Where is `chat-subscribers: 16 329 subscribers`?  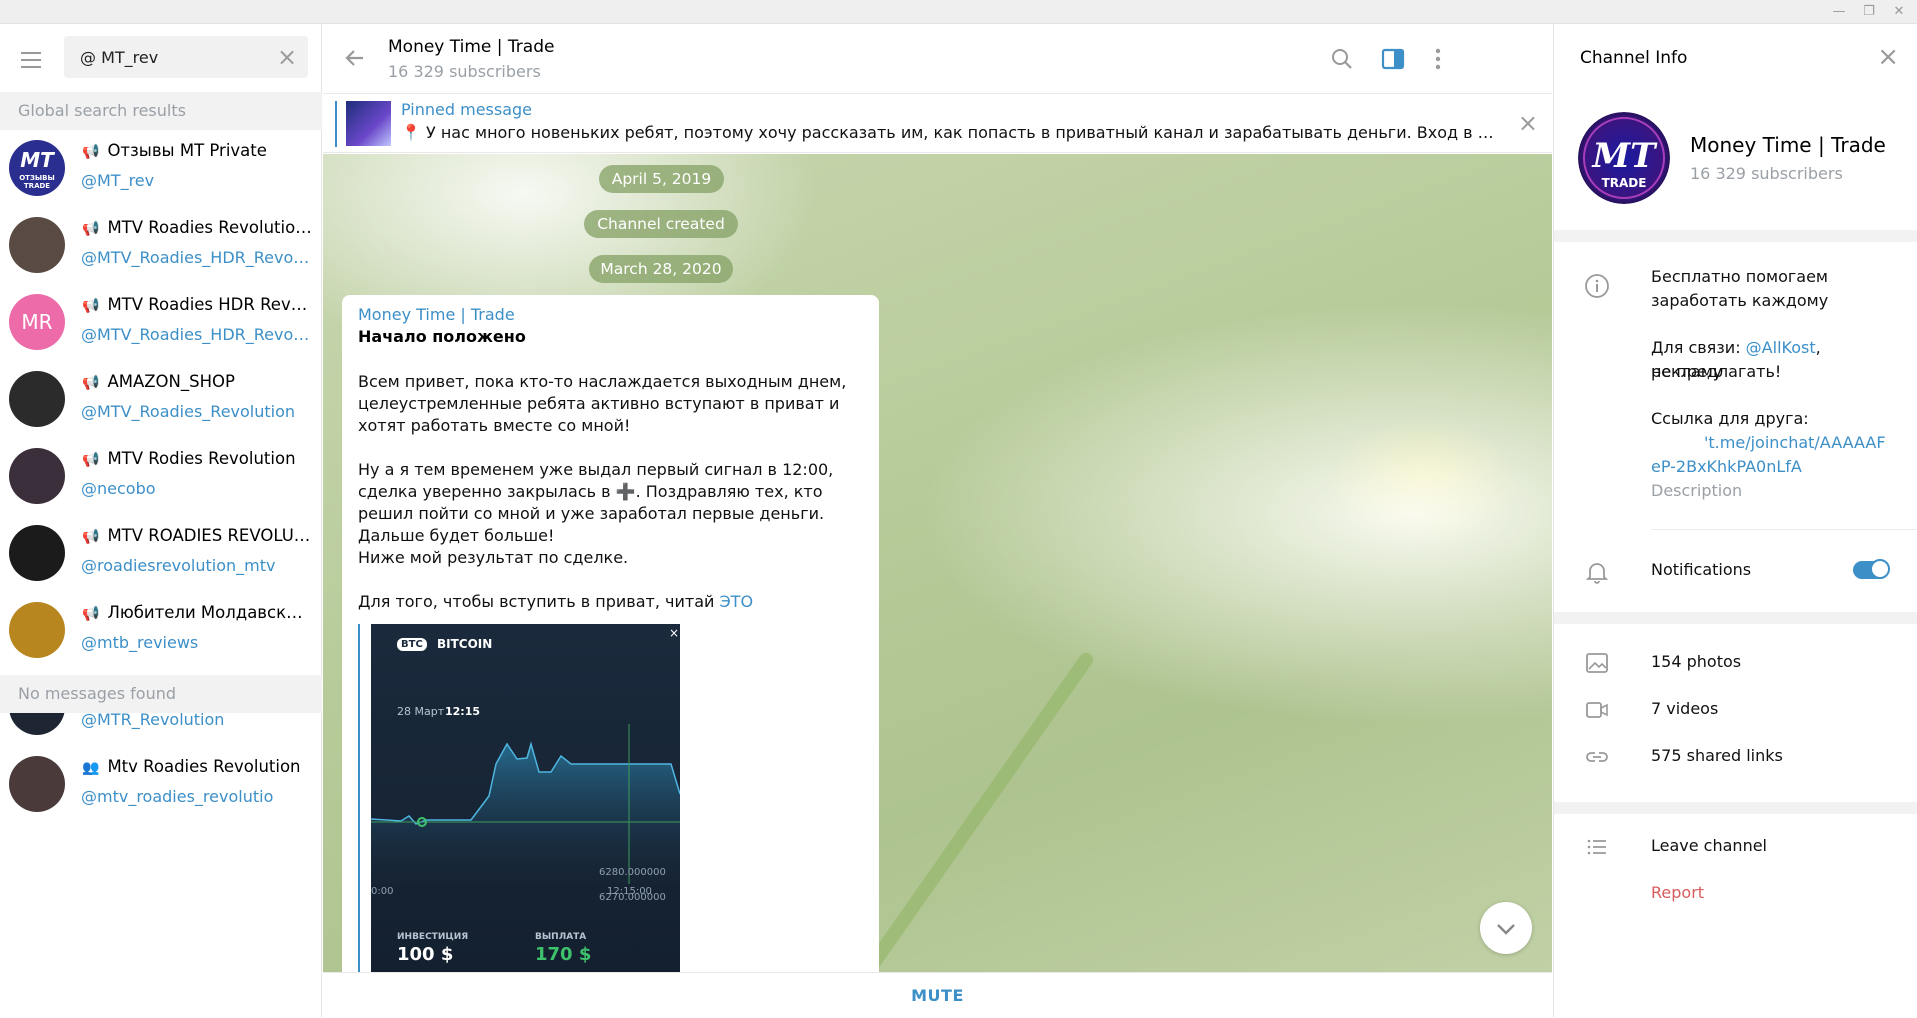
chat-subscribers: 16 329 subscribers is located at coordinates (464, 71).